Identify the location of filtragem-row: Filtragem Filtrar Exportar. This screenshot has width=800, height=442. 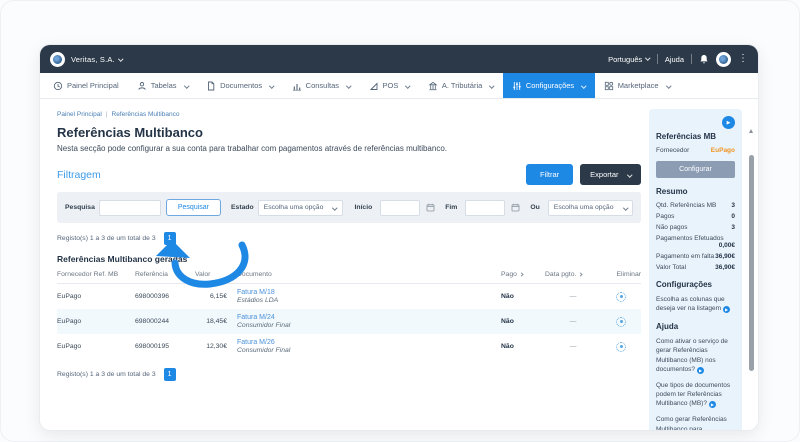
(349, 174).